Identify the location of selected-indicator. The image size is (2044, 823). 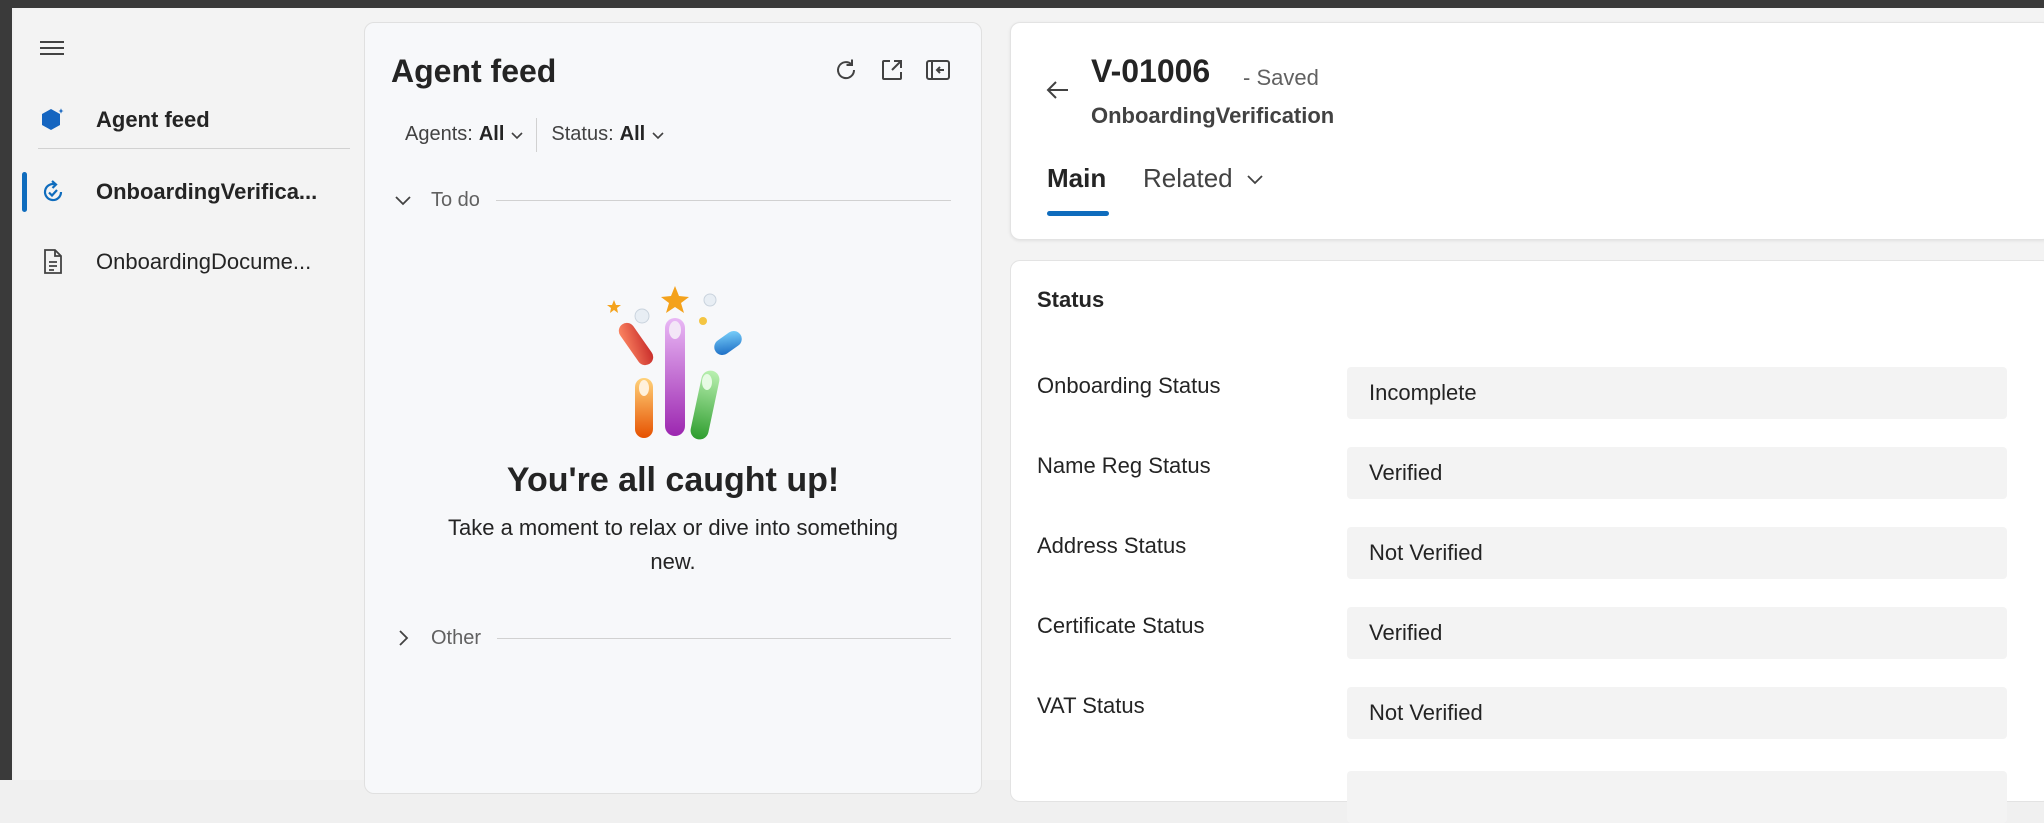
(24, 192).